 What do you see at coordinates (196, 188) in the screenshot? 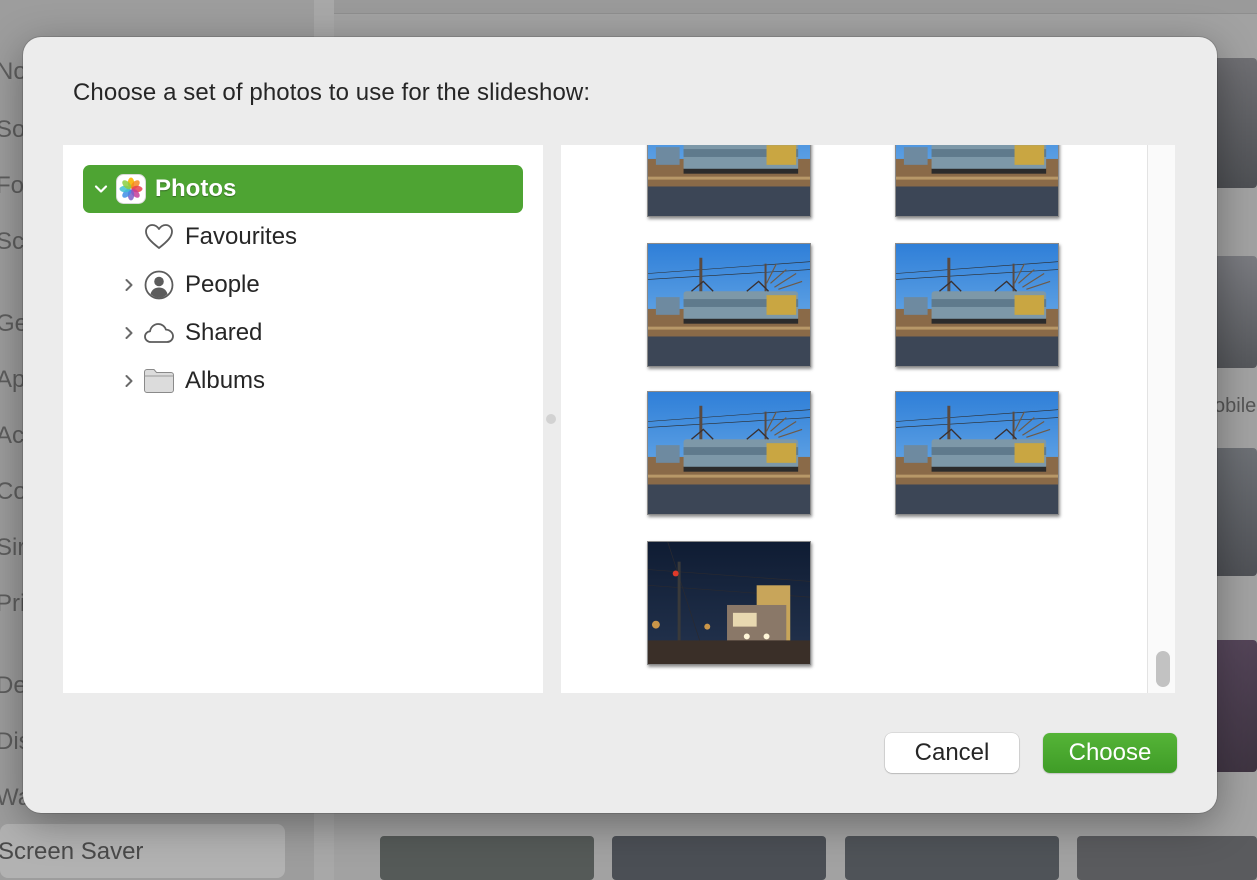
I see `source-item-label: Photos` at bounding box center [196, 188].